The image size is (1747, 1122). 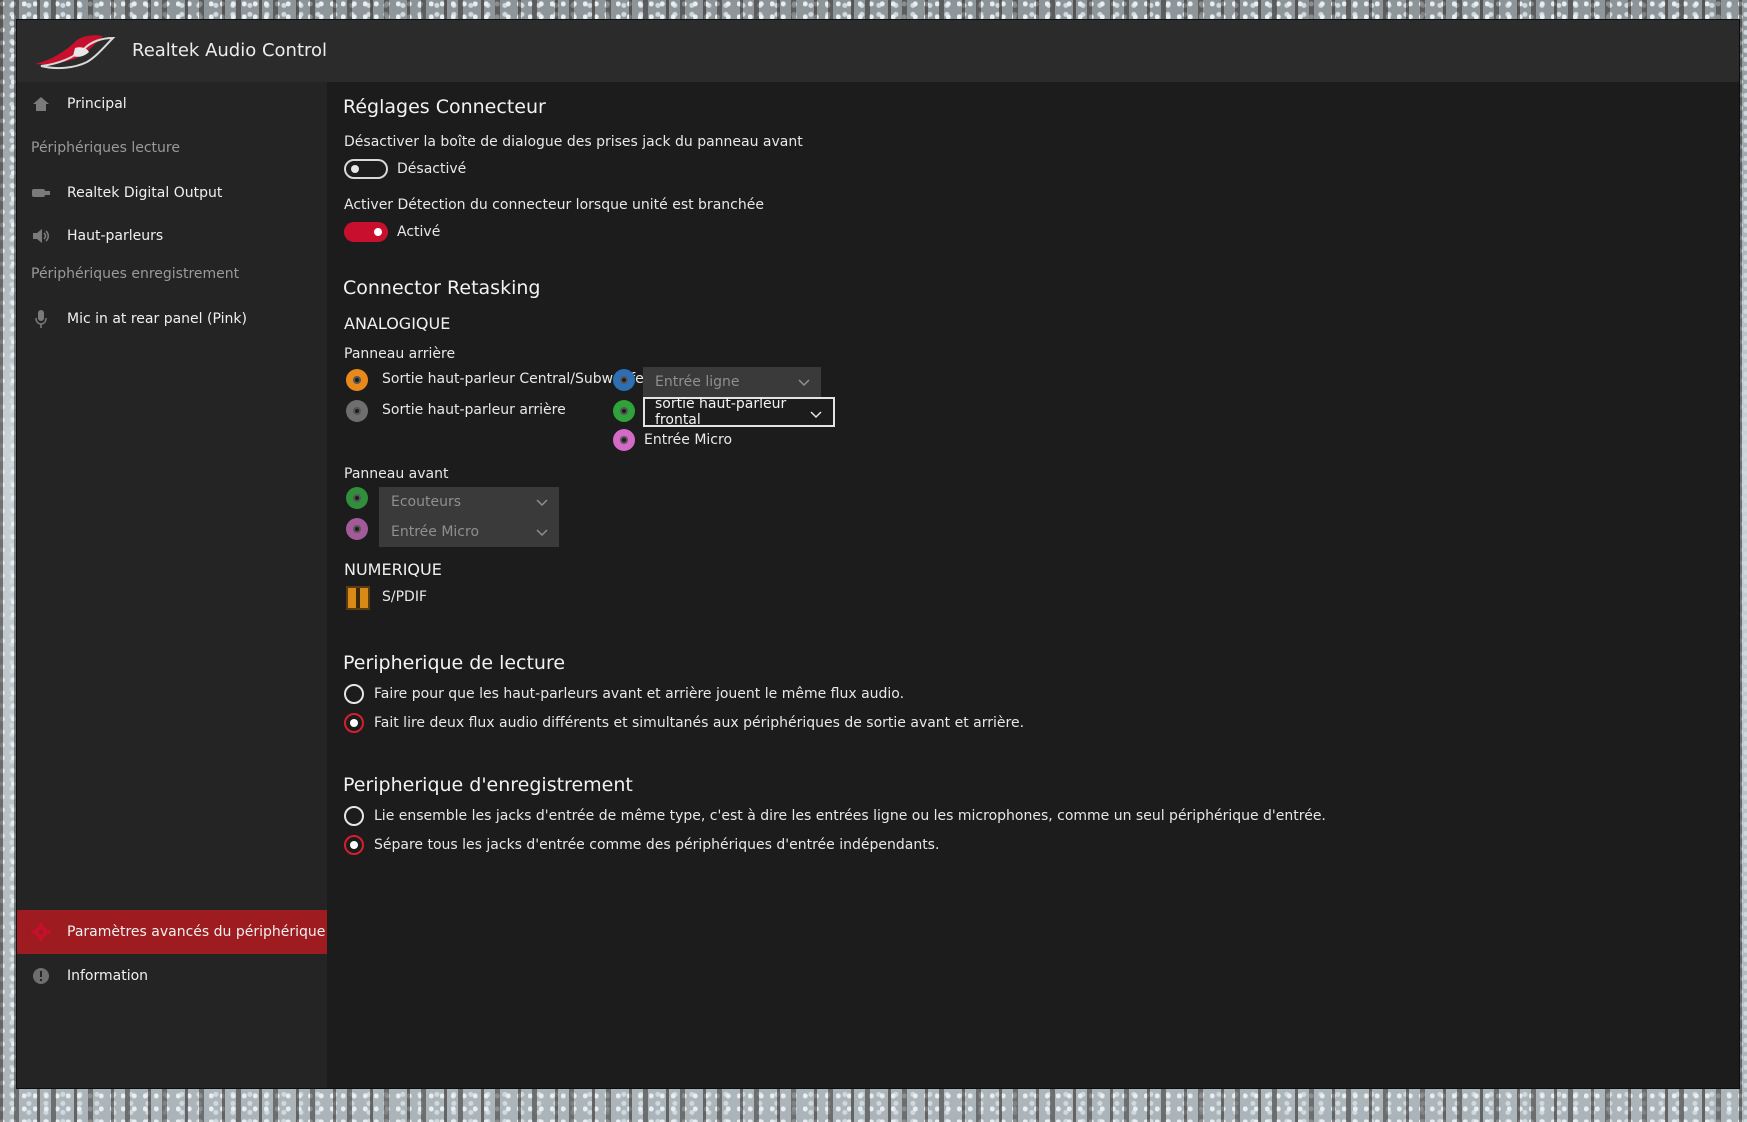 What do you see at coordinates (354, 816) in the screenshot?
I see `recording-radio-combine` at bounding box center [354, 816].